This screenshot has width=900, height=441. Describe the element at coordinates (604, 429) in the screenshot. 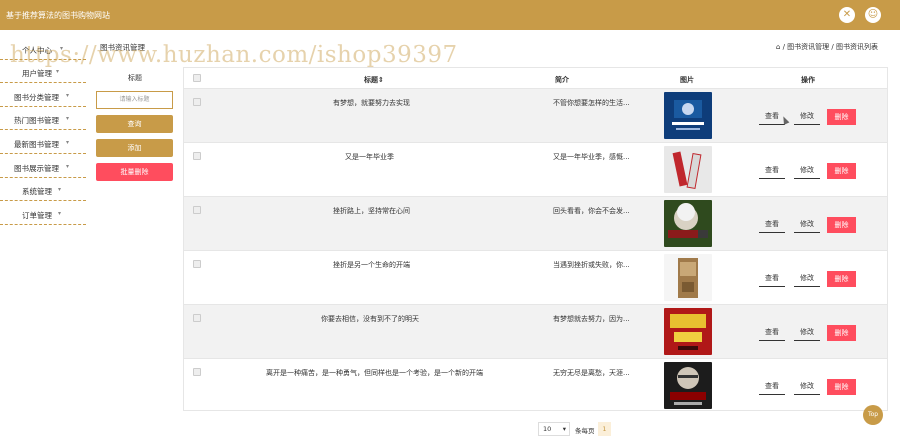

I see `page-number-button: 1` at that location.